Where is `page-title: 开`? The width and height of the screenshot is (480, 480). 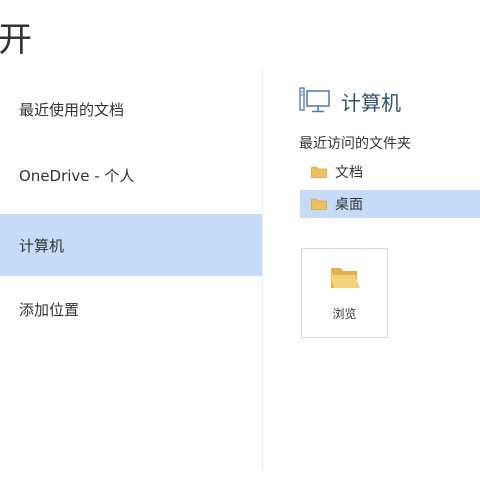
page-title: 开 is located at coordinates (16, 40).